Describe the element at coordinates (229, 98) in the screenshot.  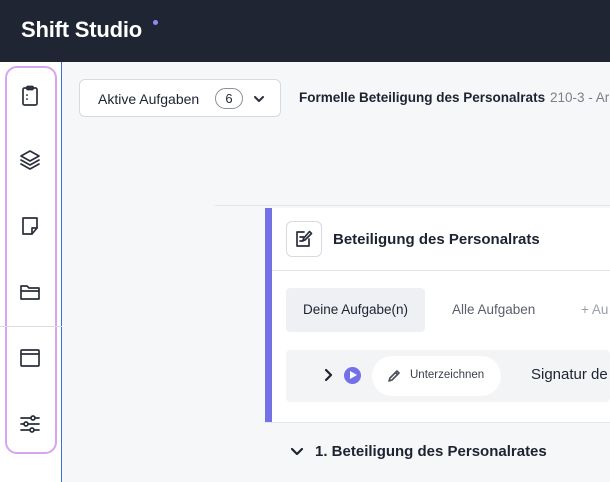
I see `active-tasks-count-badge: 6` at that location.